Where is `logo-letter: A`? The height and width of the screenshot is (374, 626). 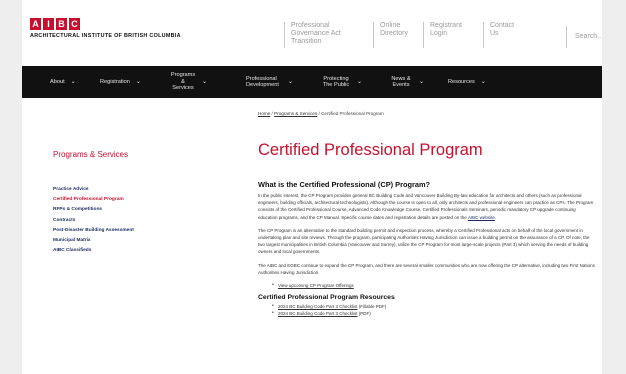 logo-letter: A is located at coordinates (35, 24).